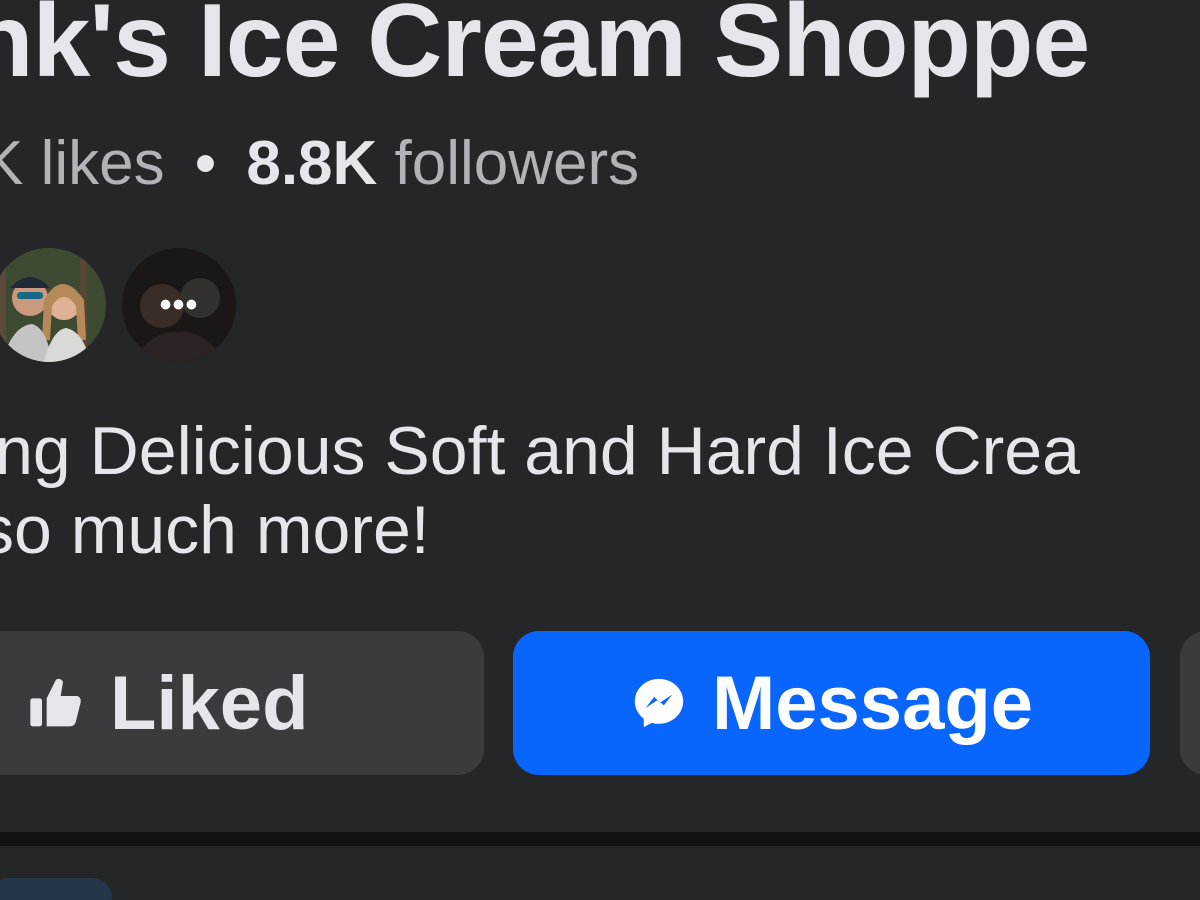 Image resolution: width=1200 pixels, height=900 pixels. I want to click on bio-line-1: ing Delicious Soft and Hard Ice Crea, so click(540, 451).